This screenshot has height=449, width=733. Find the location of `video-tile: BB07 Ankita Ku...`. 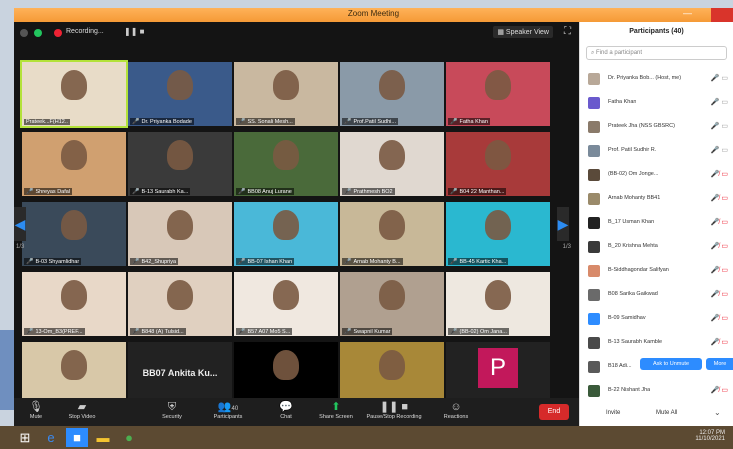

video-tile: BB07 Ankita Ku... is located at coordinates (180, 374).